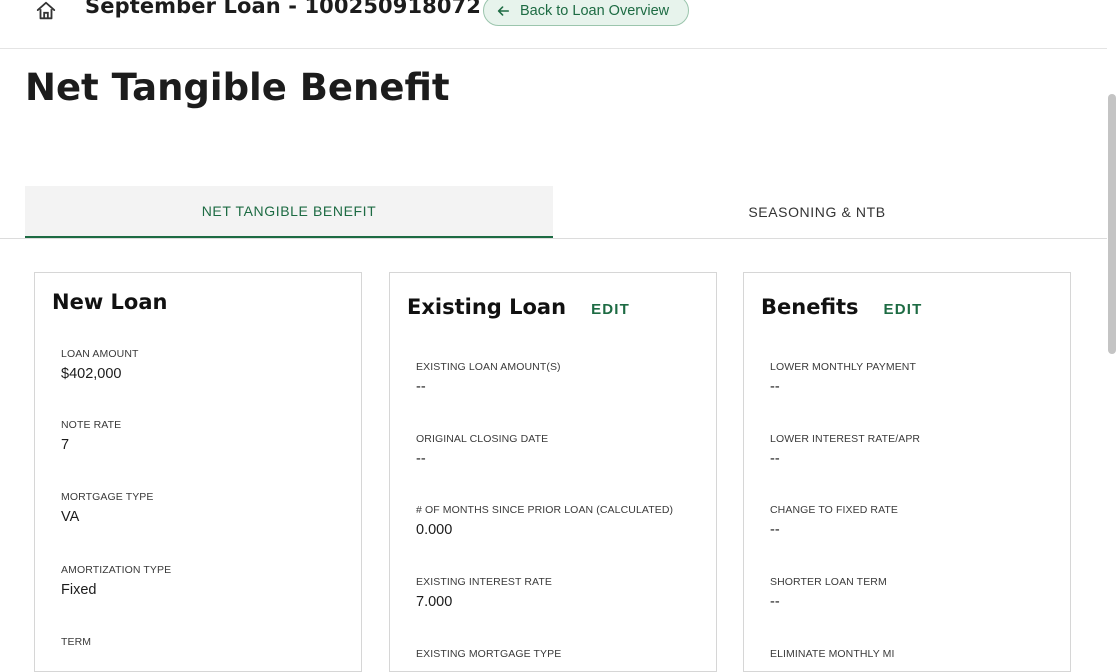 The image size is (1120, 672). Describe the element at coordinates (79, 590) in the screenshot. I see `field-value: Fixed` at that location.